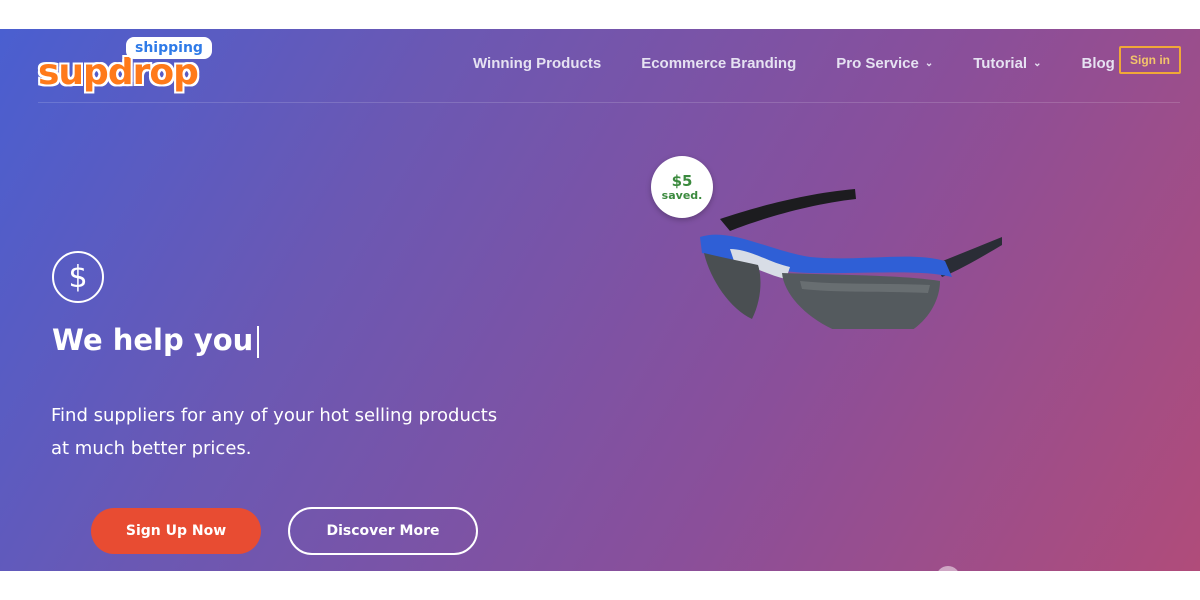 This screenshot has width=1200, height=600. I want to click on sign-in-button: Sign in, so click(1150, 60).